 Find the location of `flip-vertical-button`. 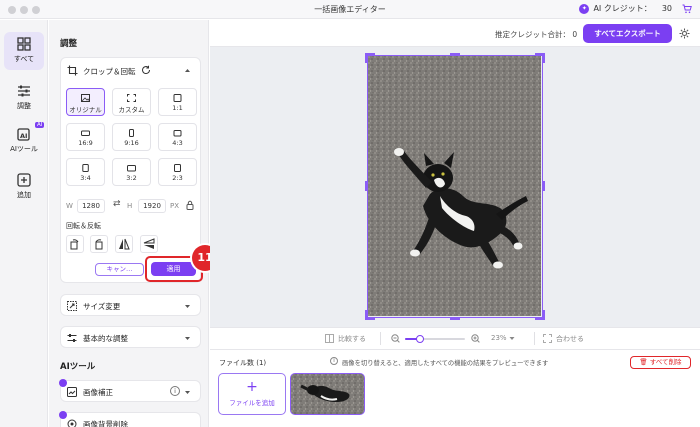

flip-vertical-button is located at coordinates (149, 244).